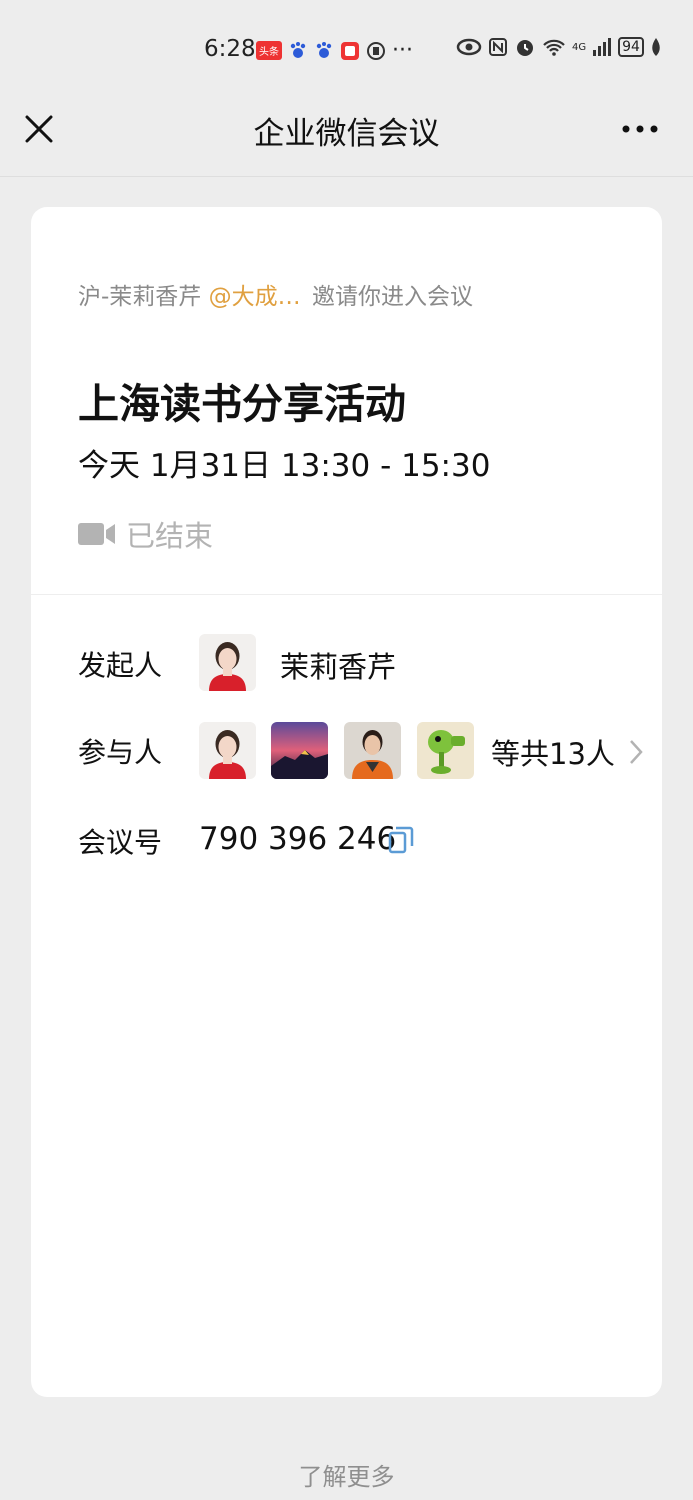  What do you see at coordinates (298, 839) in the screenshot?
I see `meeting-number-value: 790 396 246` at bounding box center [298, 839].